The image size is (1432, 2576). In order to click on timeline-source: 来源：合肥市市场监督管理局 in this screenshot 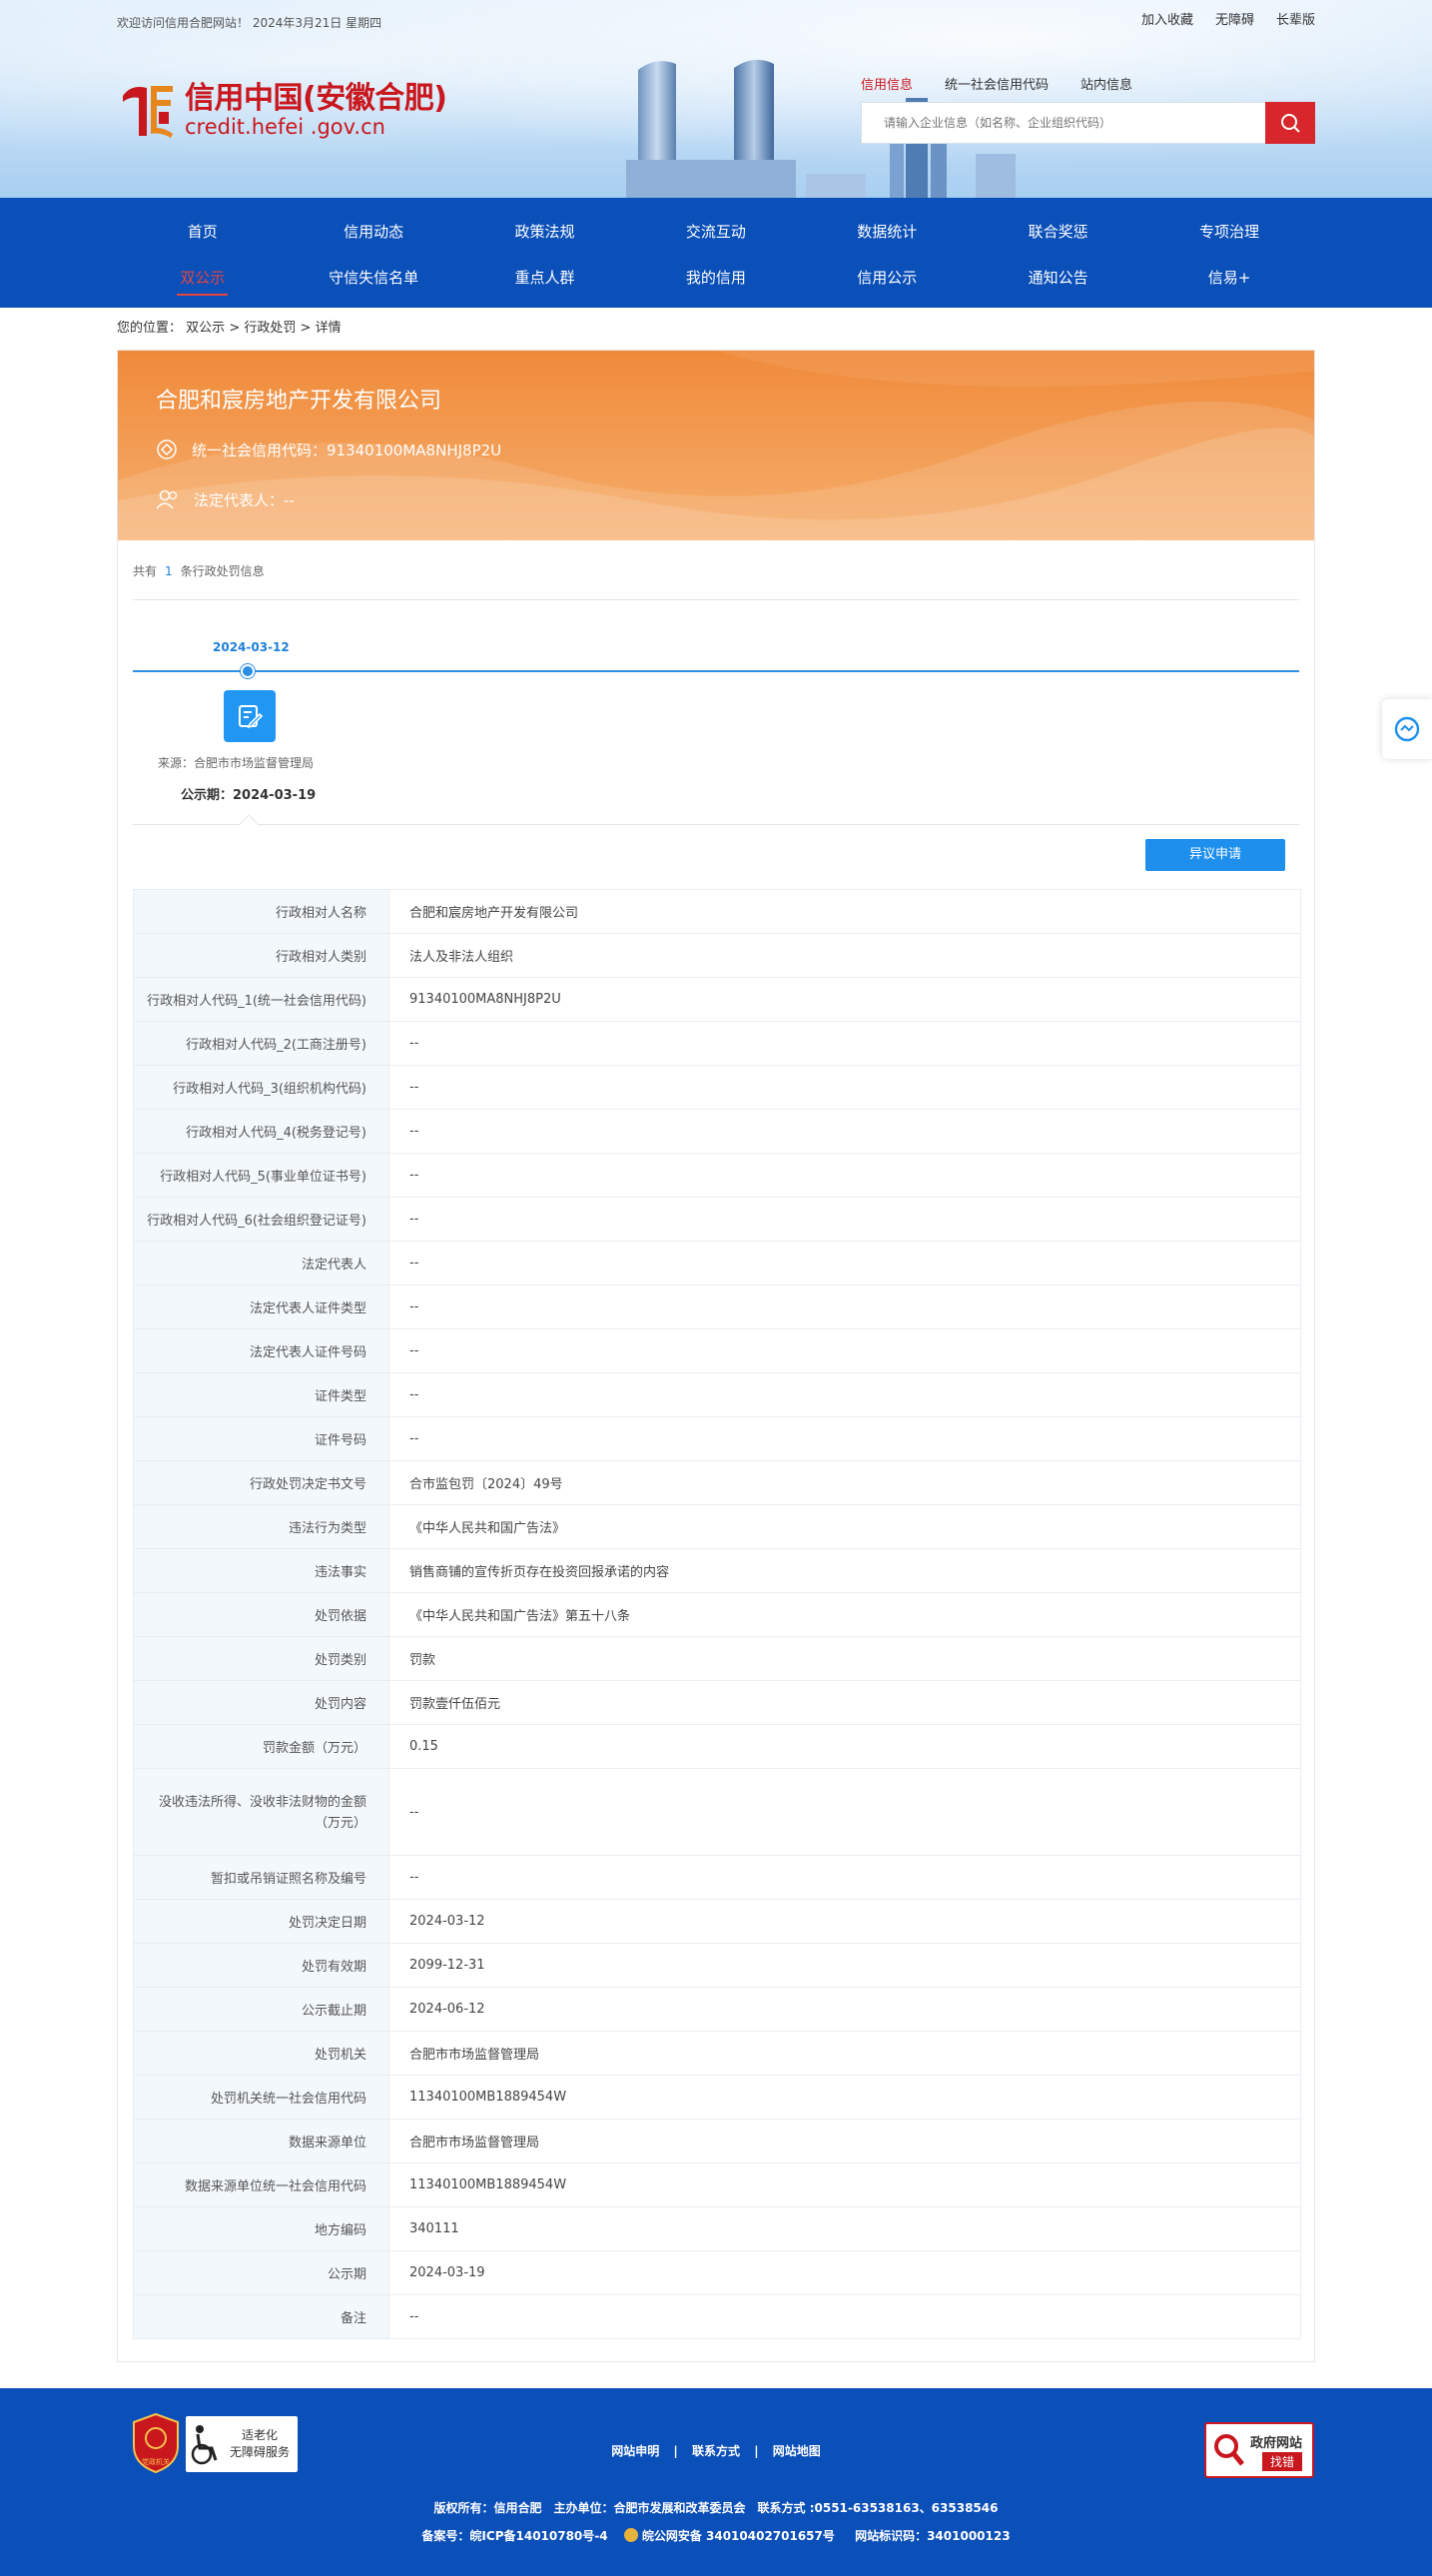, I will do `click(237, 763)`.